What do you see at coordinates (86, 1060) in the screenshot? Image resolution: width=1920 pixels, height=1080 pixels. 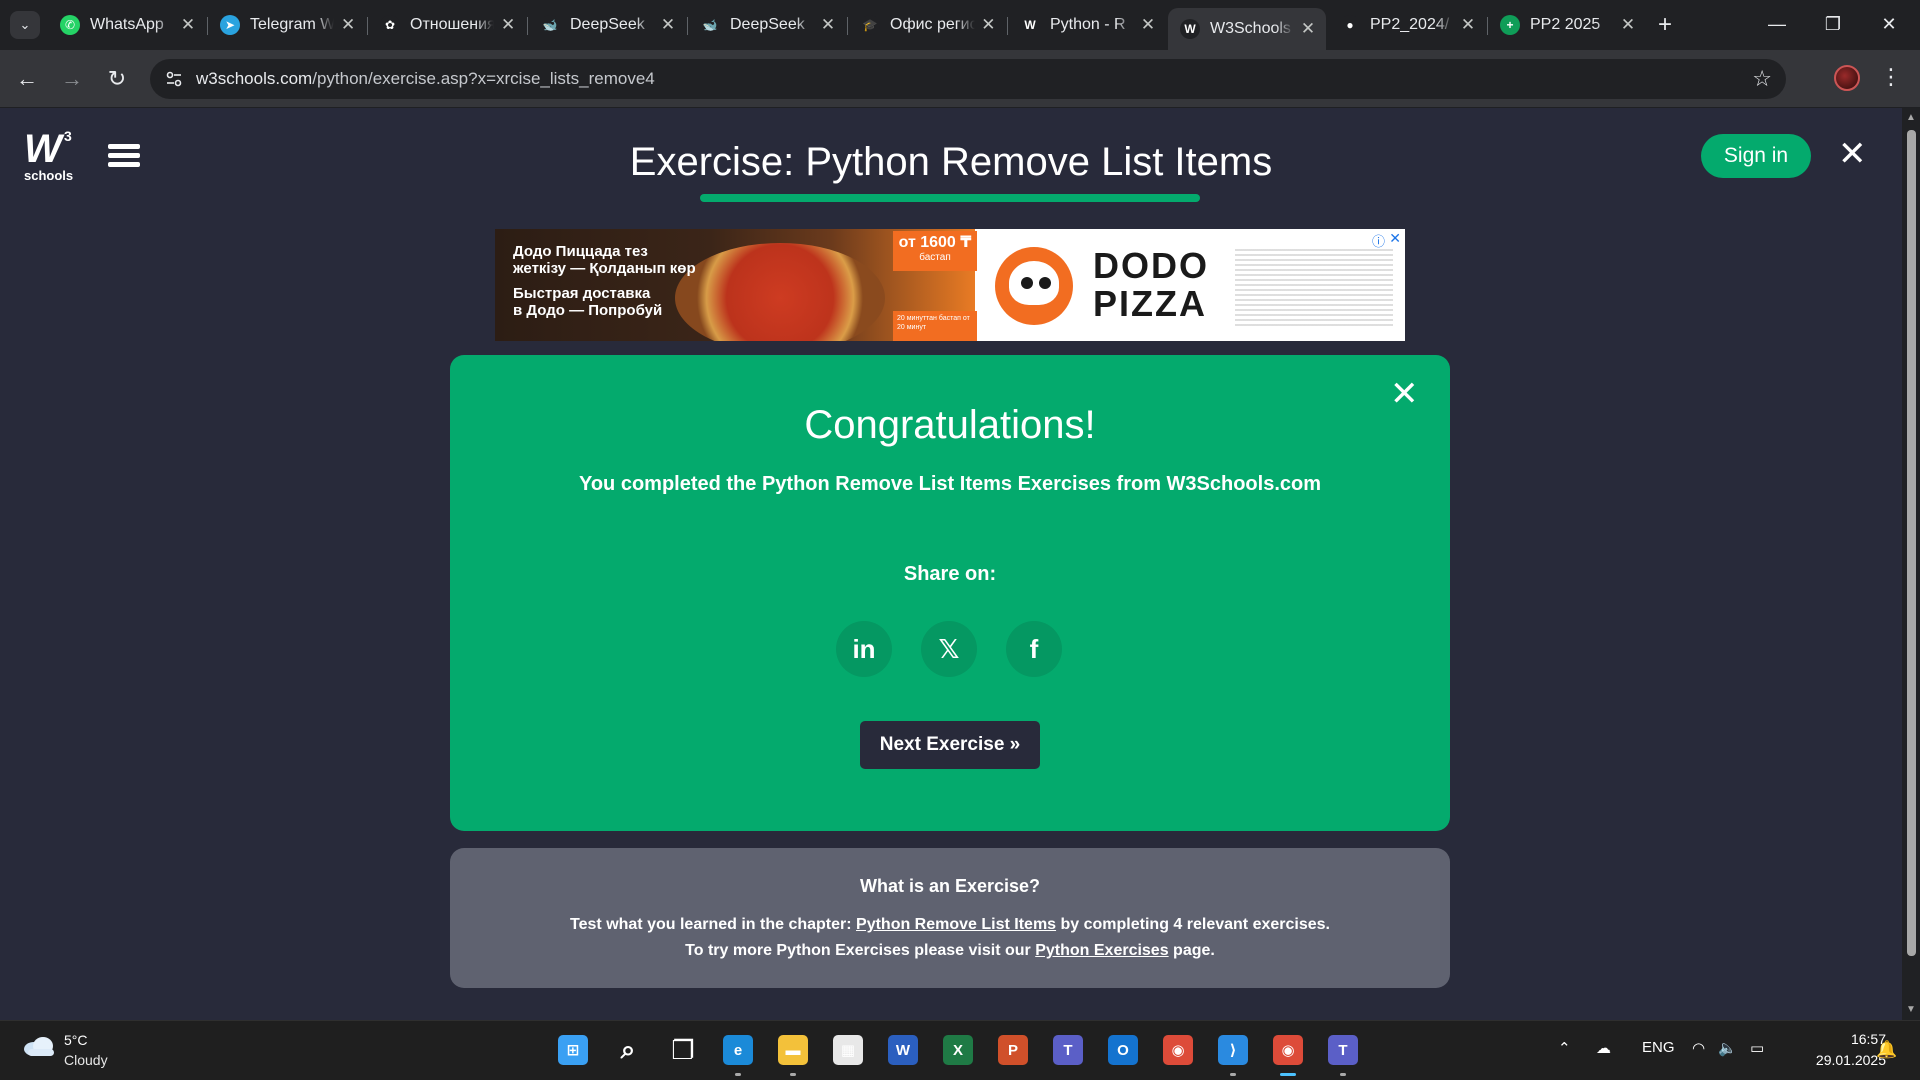 I see `weather-description: Cloudy` at bounding box center [86, 1060].